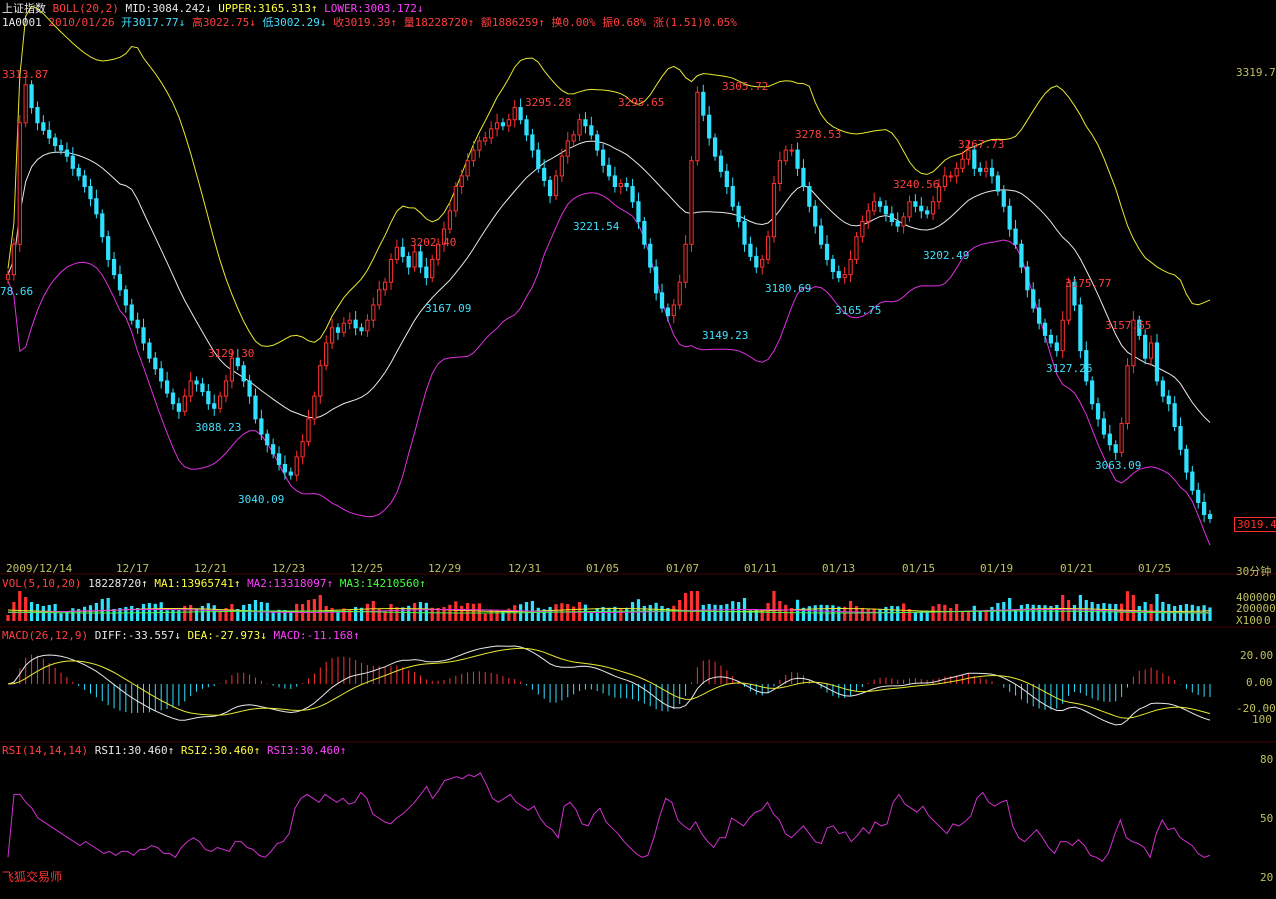 The image size is (1276, 899). What do you see at coordinates (45, 635) in the screenshot?
I see `macd-label: MACD(26,12,9)` at bounding box center [45, 635].